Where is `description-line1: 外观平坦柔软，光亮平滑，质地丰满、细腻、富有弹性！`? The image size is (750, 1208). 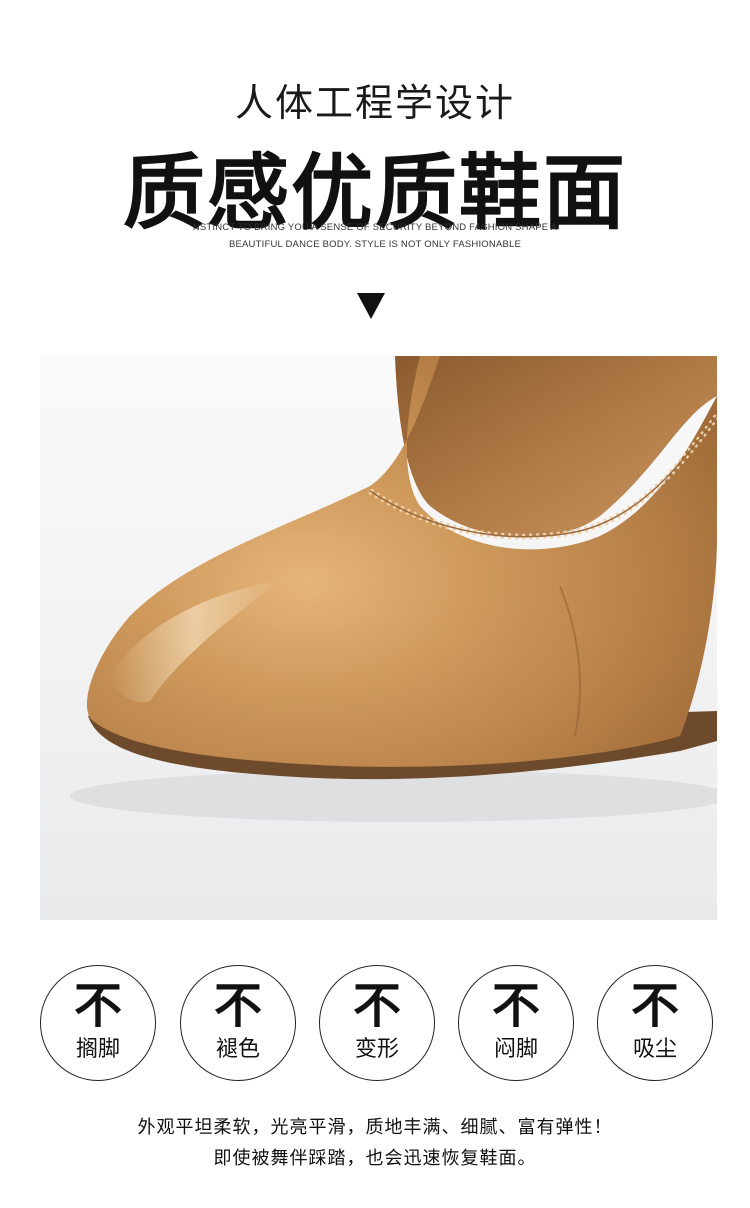
description-line1: 外观平坦柔软，光亮平滑，质地丰满、细腻、富有弹性！ is located at coordinates (375, 1127).